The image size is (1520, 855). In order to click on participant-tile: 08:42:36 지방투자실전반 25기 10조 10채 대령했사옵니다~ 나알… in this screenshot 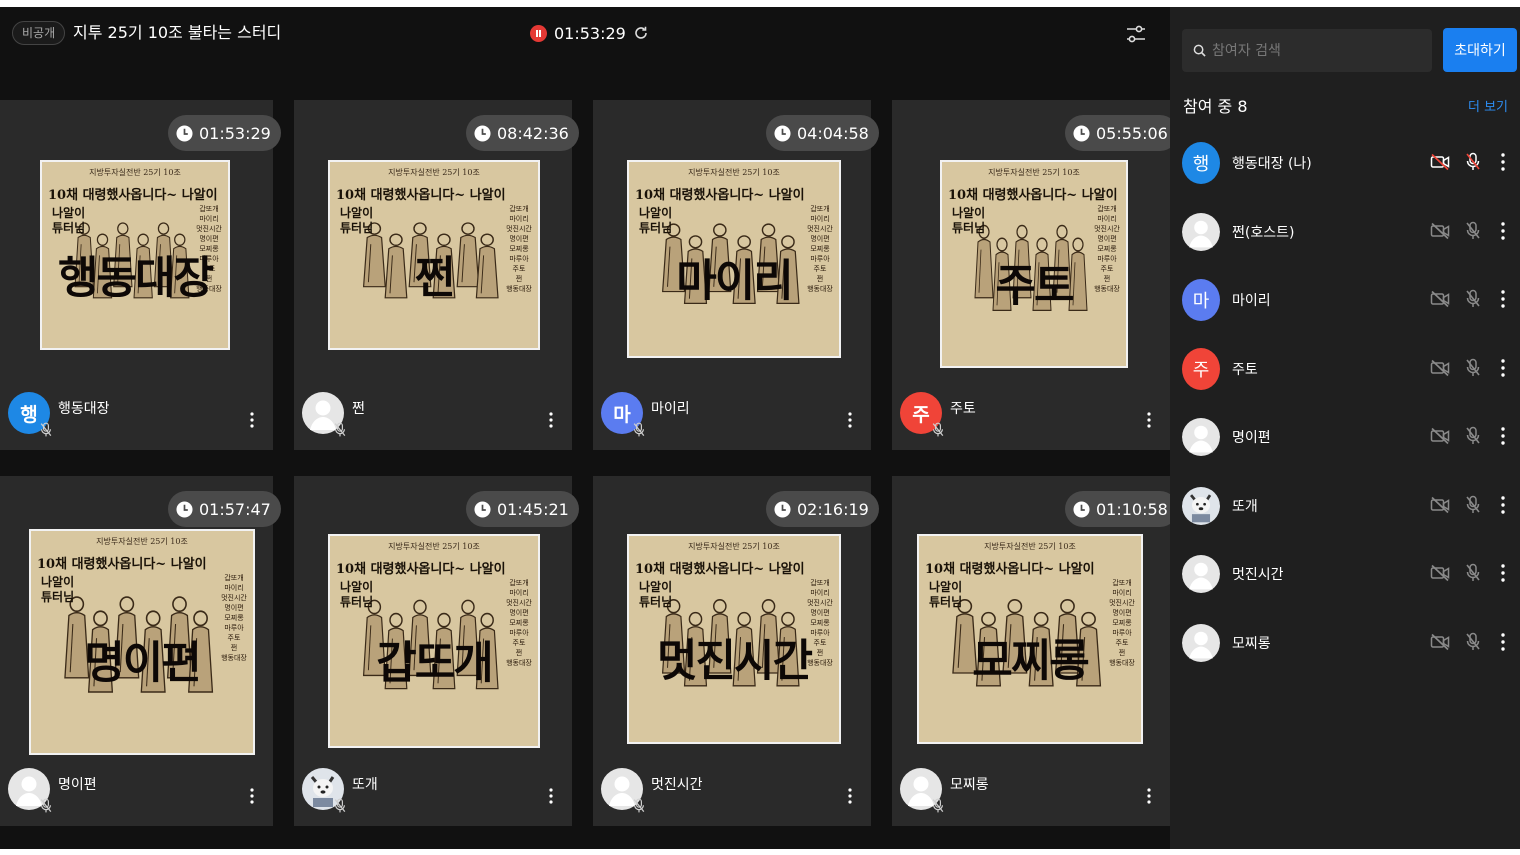, I will do `click(436, 275)`.